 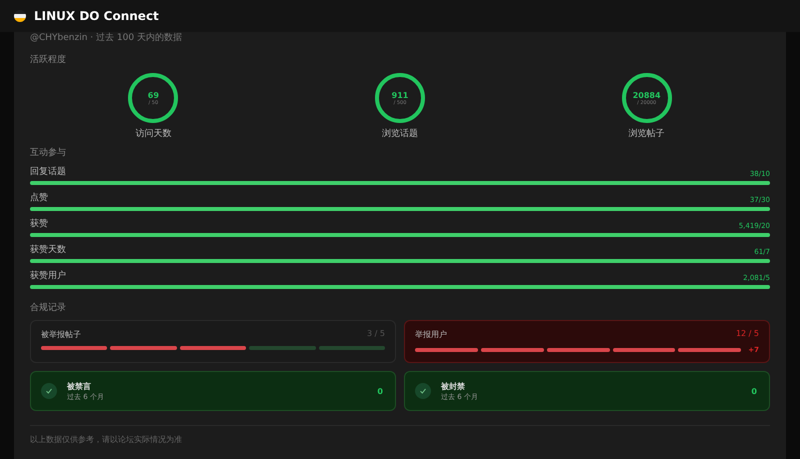 What do you see at coordinates (106, 439) in the screenshot?
I see `footer-note: 以上数据仅供参考，请以论坛实际情况为准` at bounding box center [106, 439].